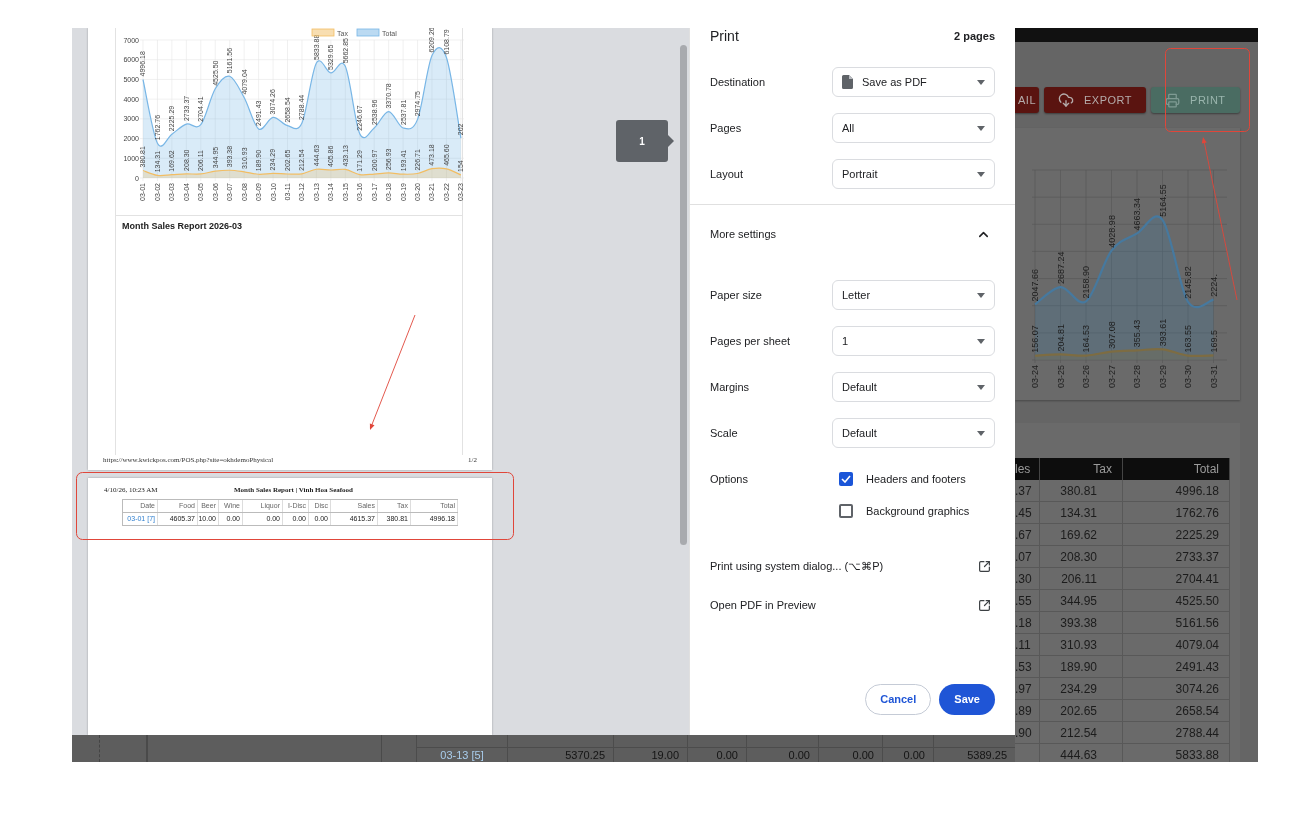 The height and width of the screenshot is (818, 1312). I want to click on table-cell: .45, so click(1027, 512).